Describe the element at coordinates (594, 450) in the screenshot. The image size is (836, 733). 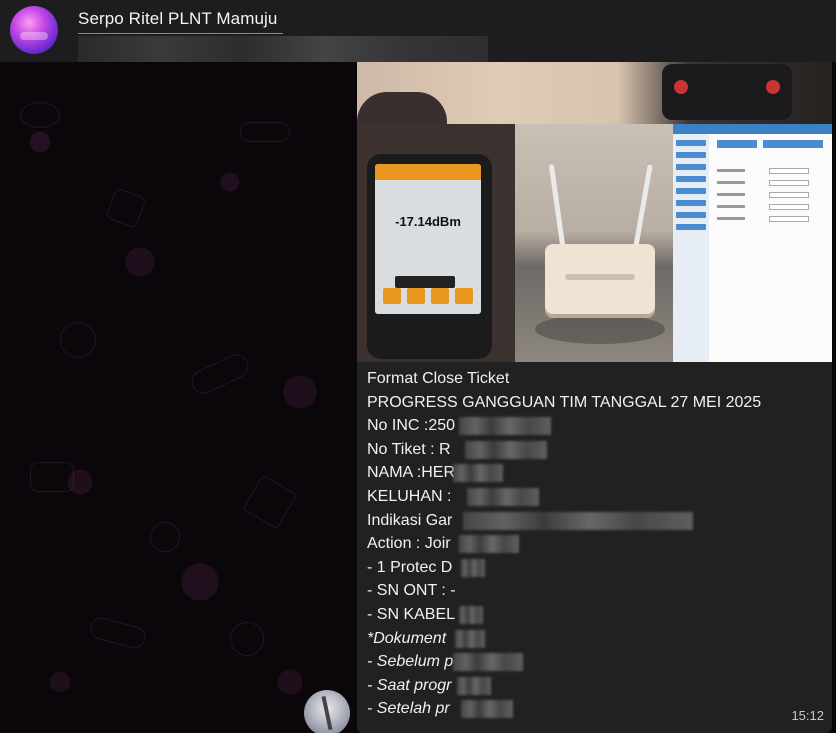
I see `message-line: No Tiket : R` at that location.